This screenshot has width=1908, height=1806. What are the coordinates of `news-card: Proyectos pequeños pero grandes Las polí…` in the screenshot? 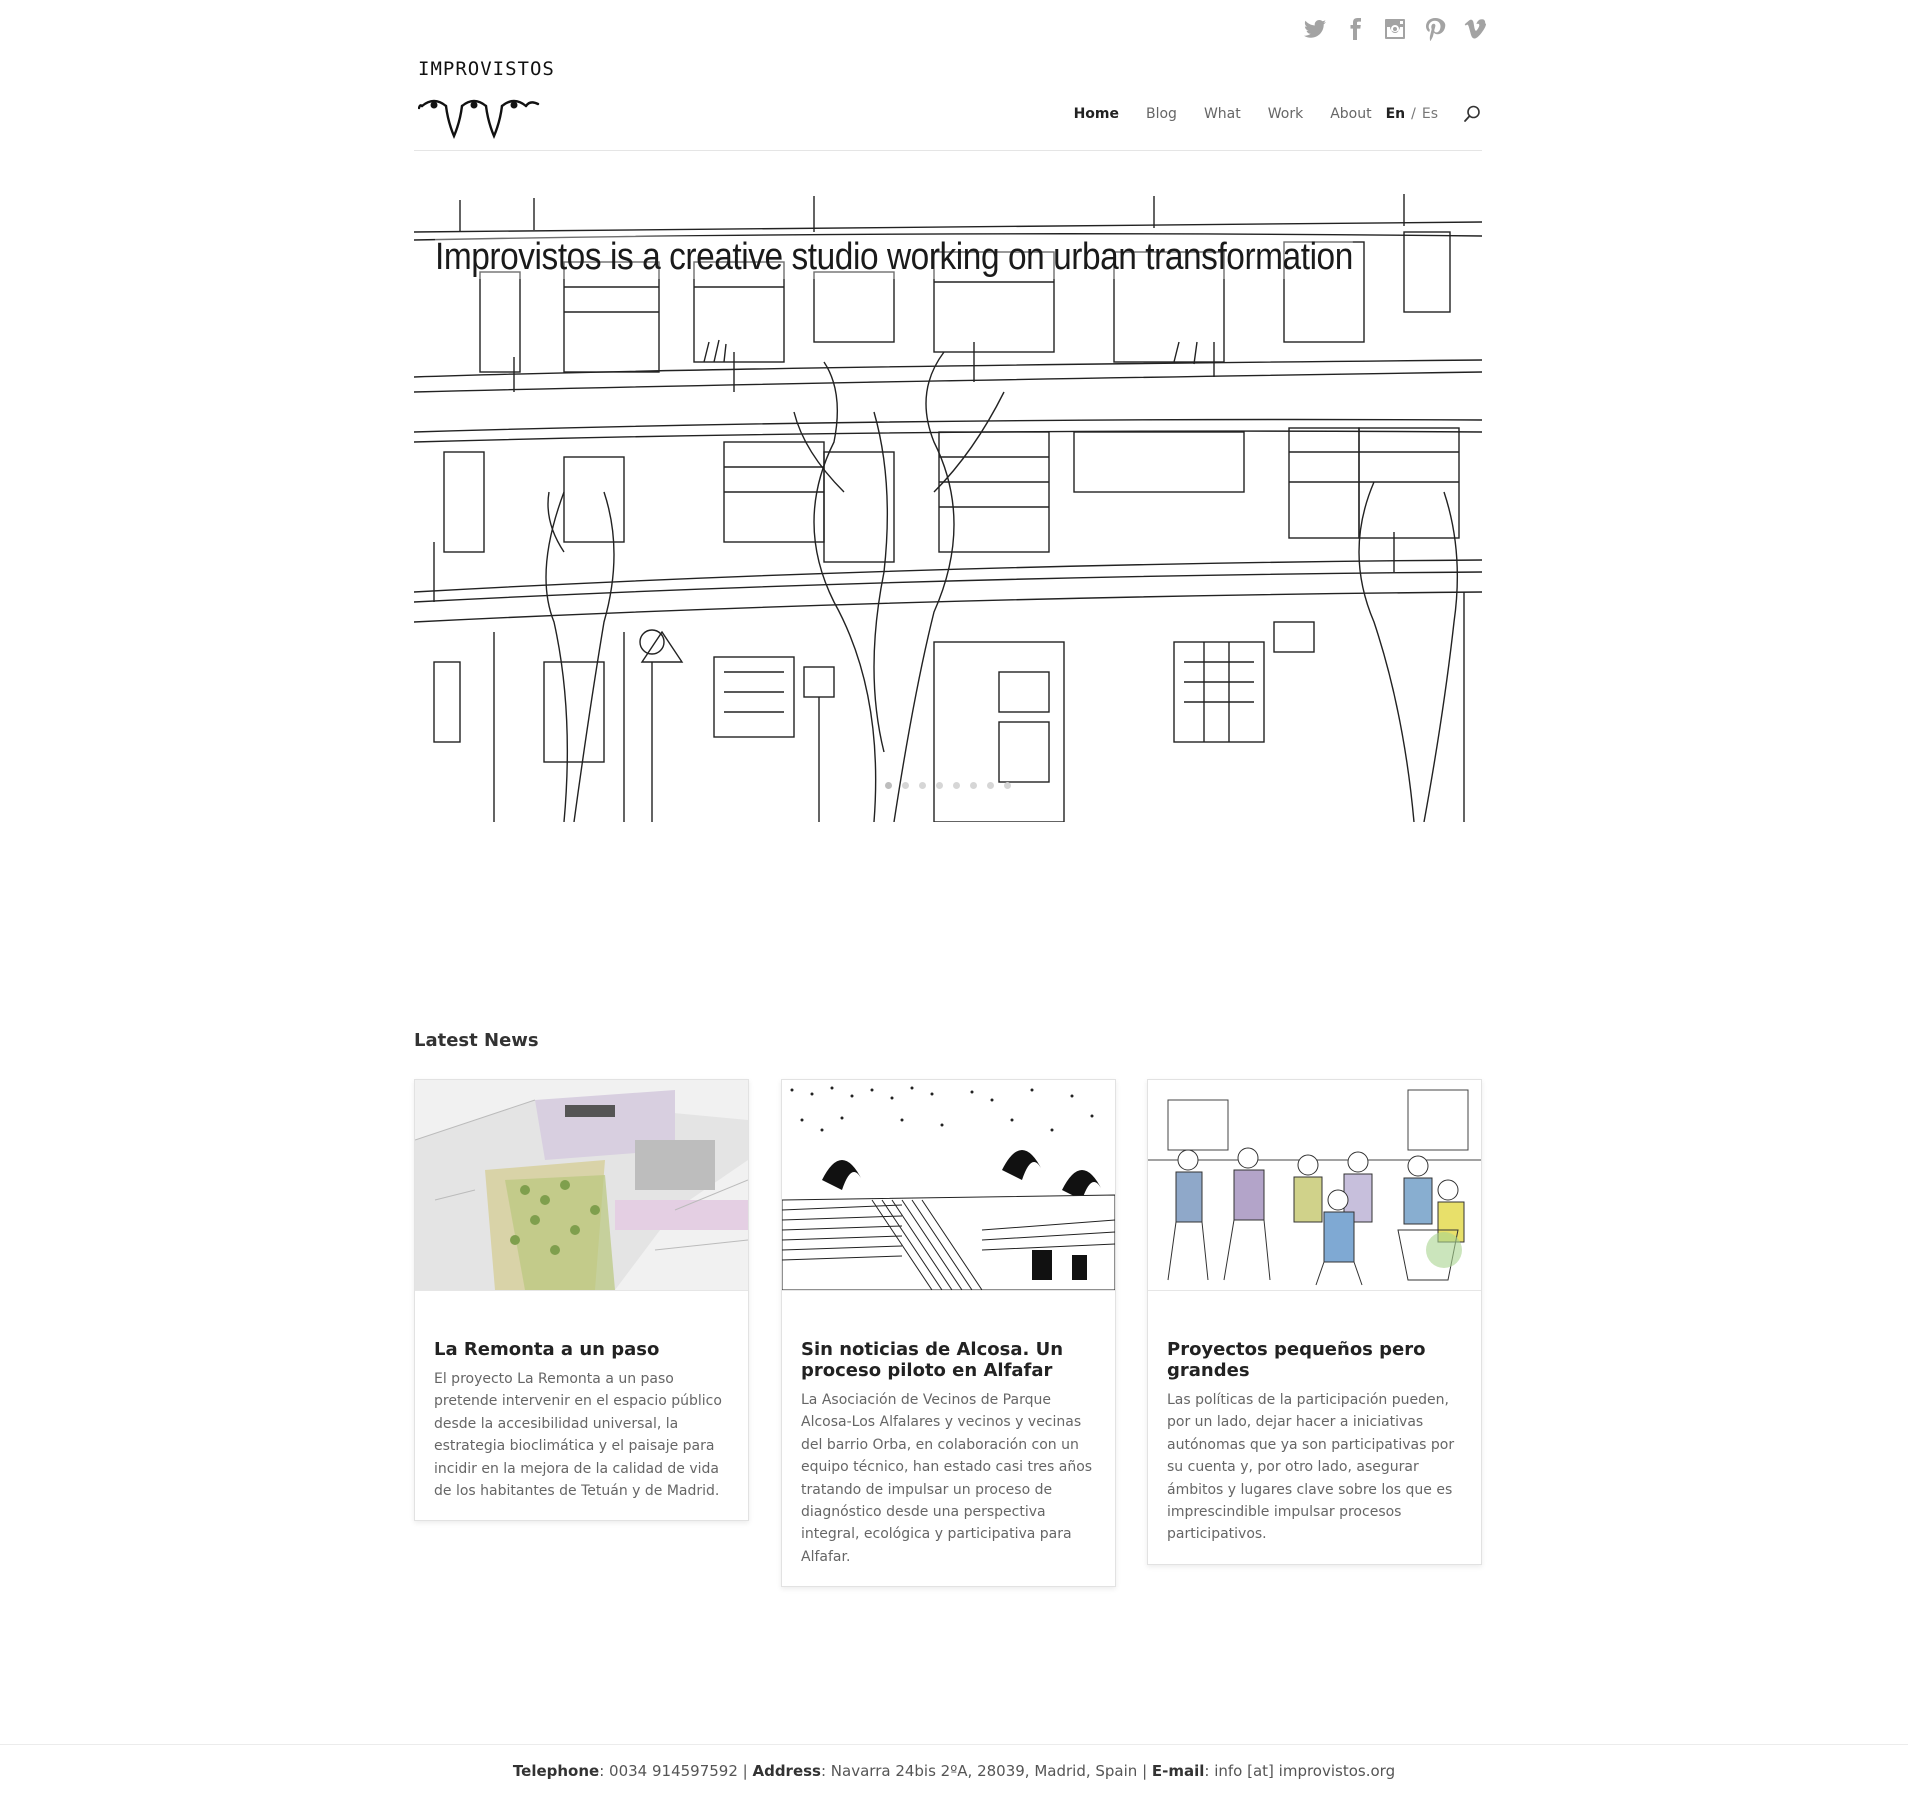 It's located at (1314, 1322).